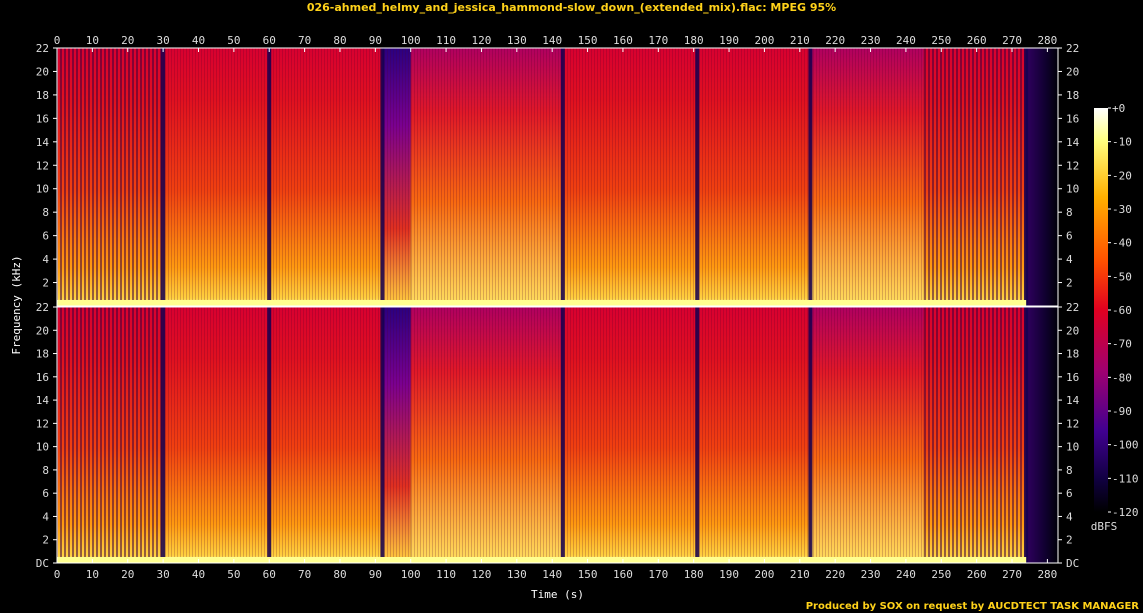  I want to click on colorbar-tick-label: -60, so click(1122, 310).